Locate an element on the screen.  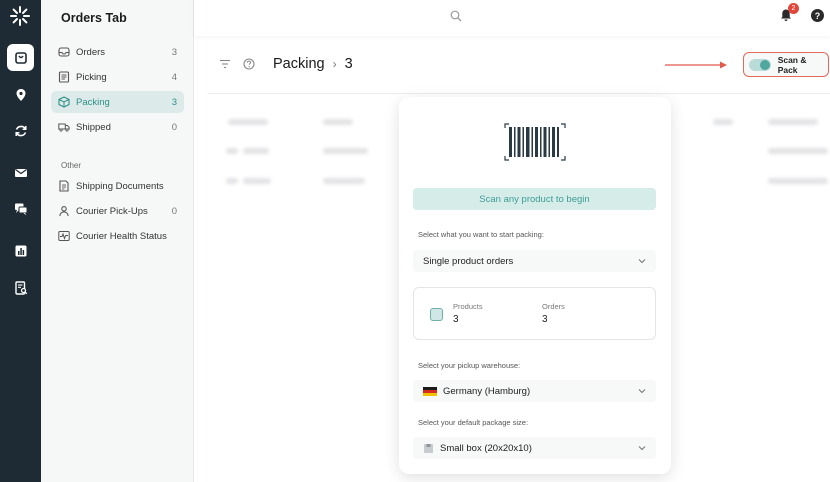
package-size-label: Select your default package size: is located at coordinates (473, 422).